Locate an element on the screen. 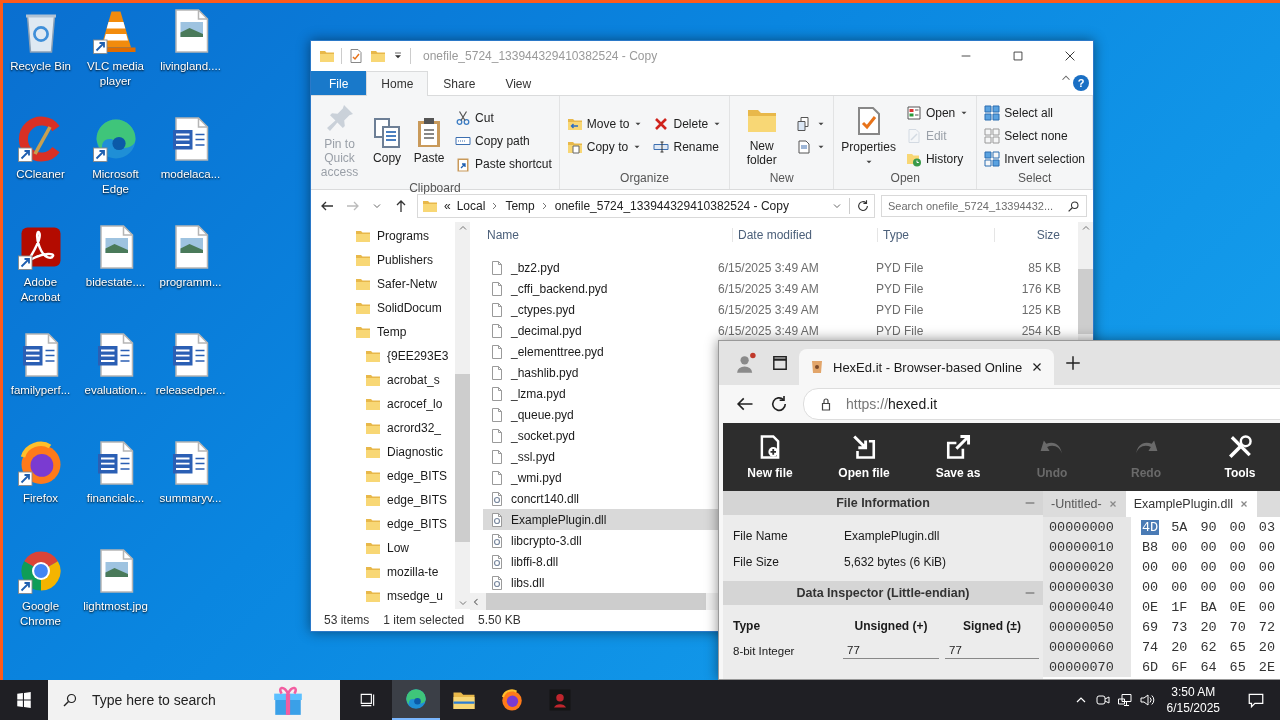  desktop-icon-label: CCleaner is located at coordinates (40, 174).